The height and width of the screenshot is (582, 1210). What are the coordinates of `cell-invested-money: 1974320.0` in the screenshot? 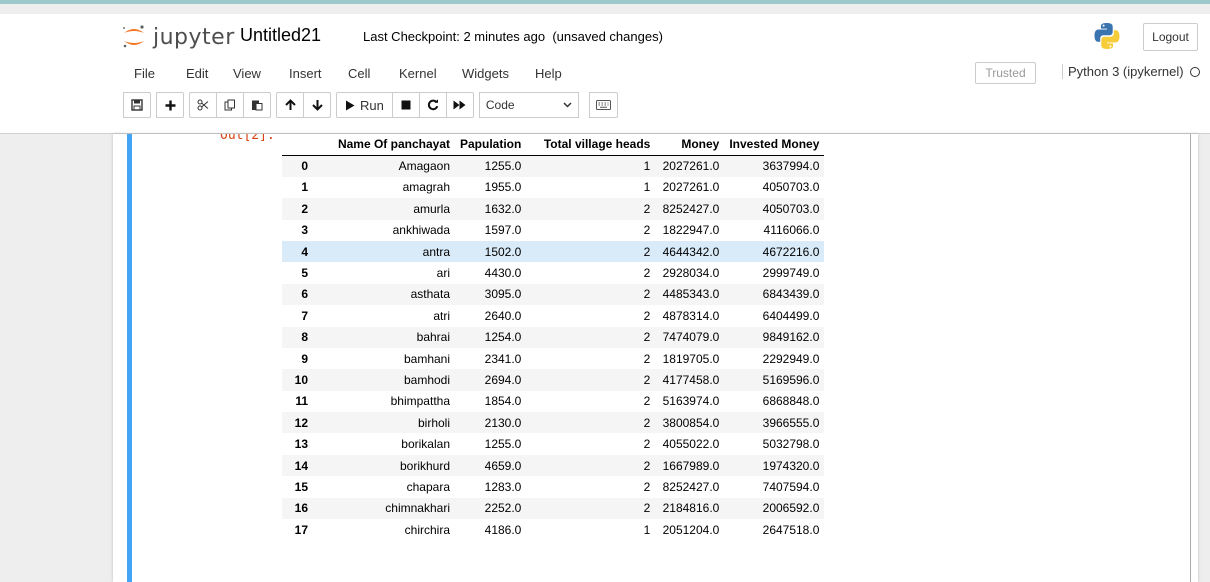 It's located at (791, 465).